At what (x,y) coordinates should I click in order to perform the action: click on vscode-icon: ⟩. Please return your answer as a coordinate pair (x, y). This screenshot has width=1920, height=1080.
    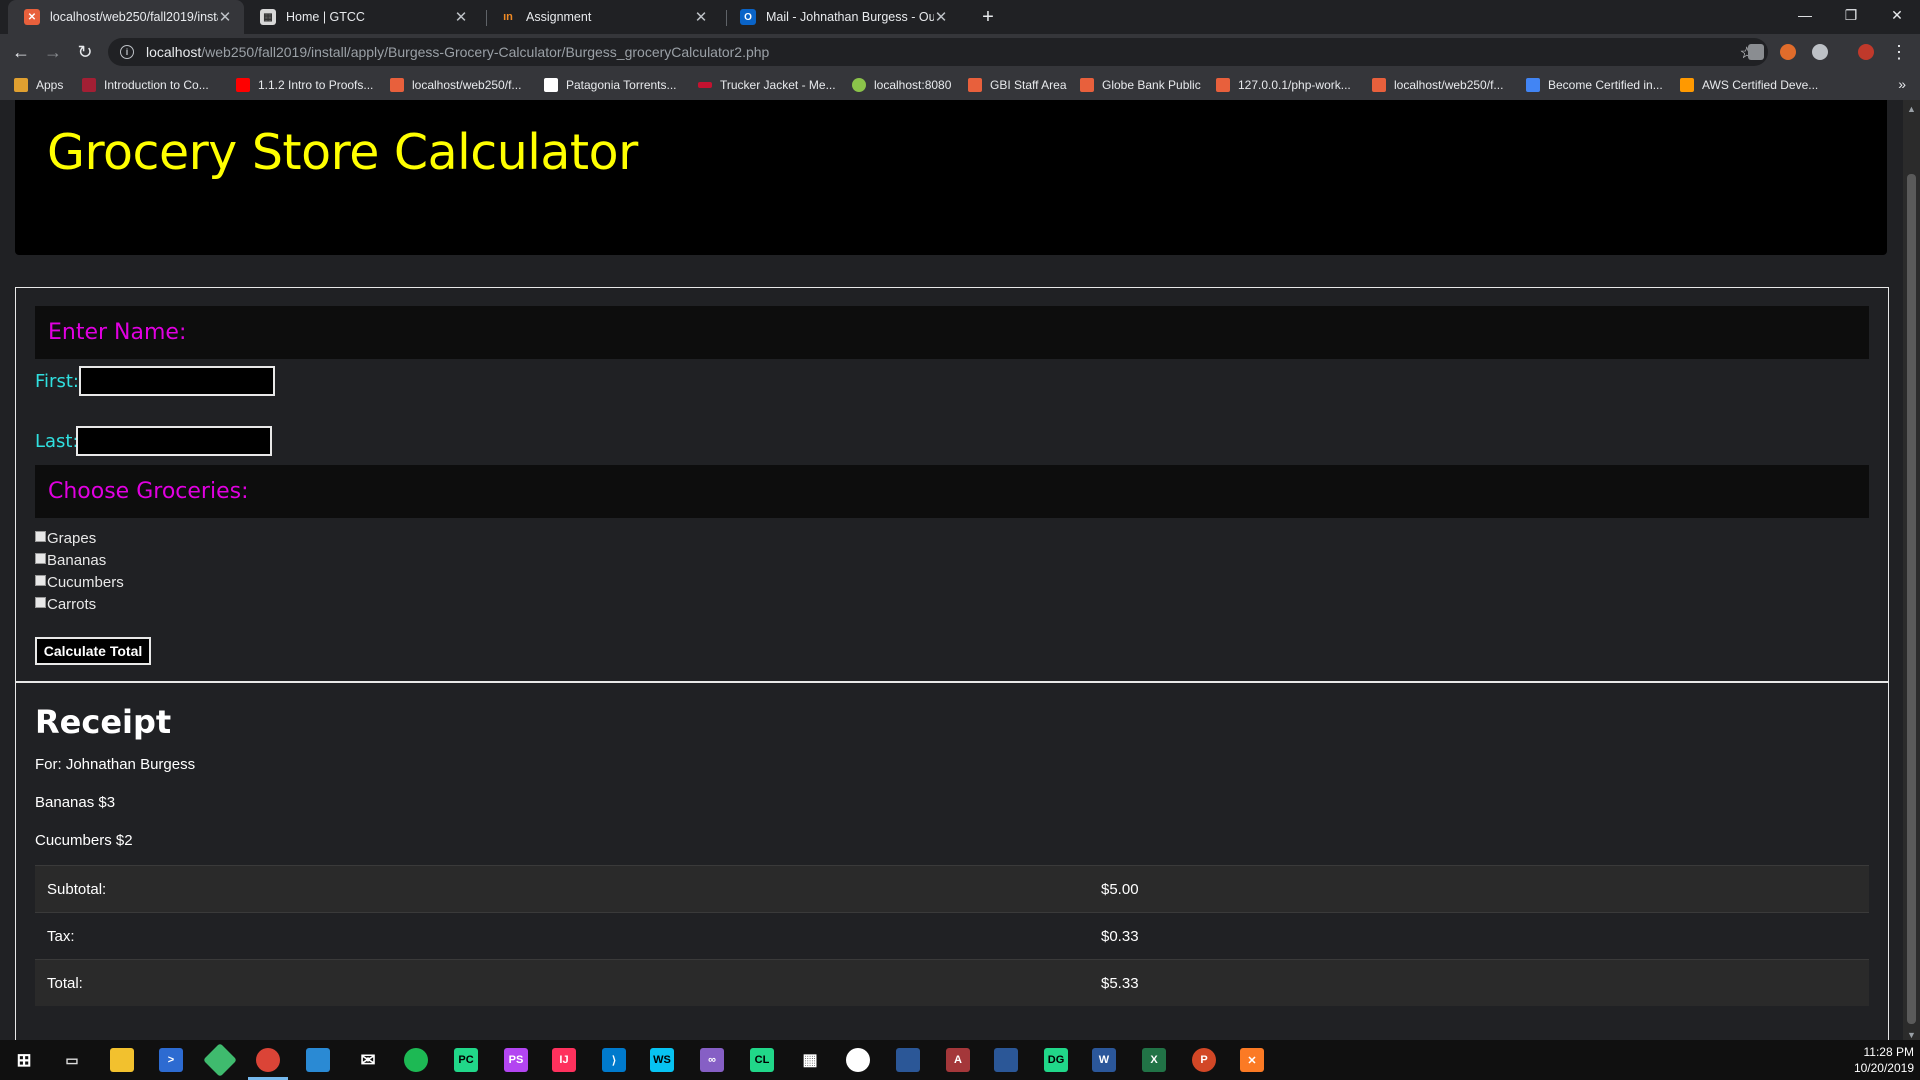
    Looking at the image, I should click on (614, 1060).